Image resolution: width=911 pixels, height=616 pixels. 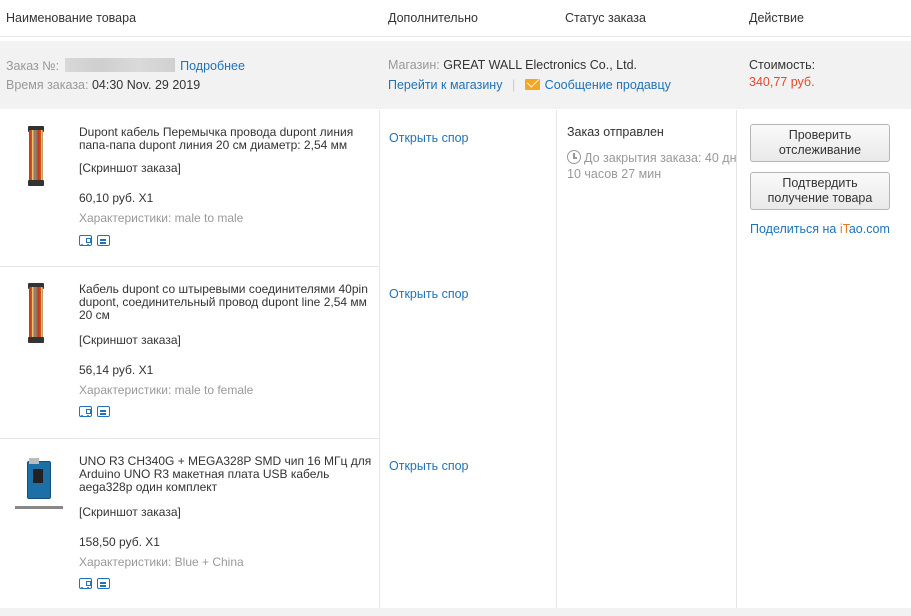 What do you see at coordinates (119, 65) in the screenshot?
I see `order-number-redacted` at bounding box center [119, 65].